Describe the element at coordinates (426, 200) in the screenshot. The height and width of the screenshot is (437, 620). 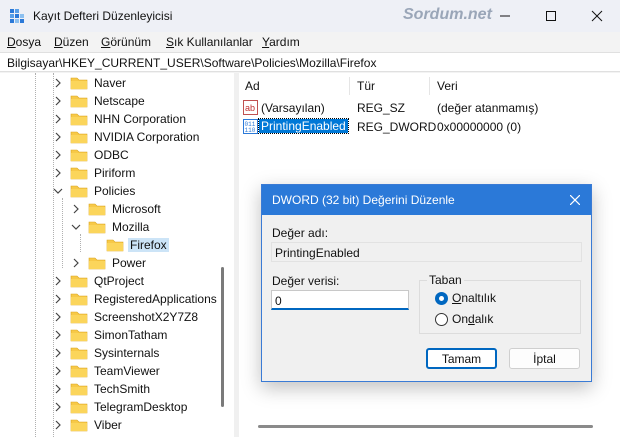
I see `dialog-title-bar: DWORD (32 bit) Değerini Düzenle` at that location.